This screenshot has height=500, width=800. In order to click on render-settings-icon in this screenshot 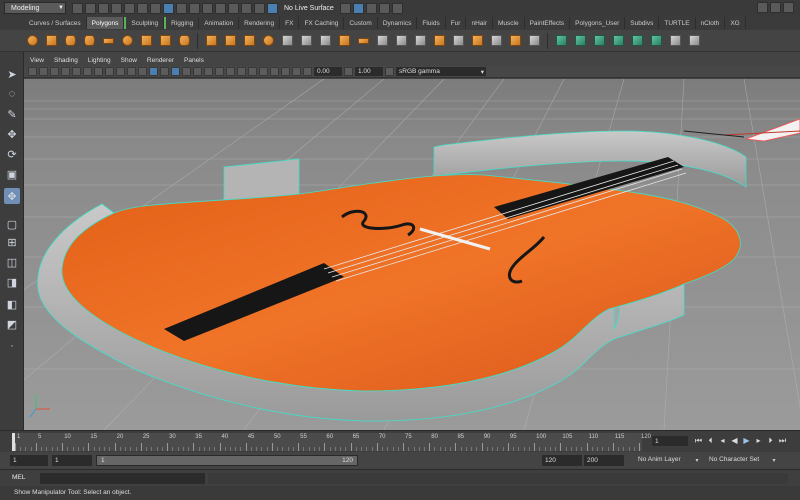, I will do `click(397, 8)`.